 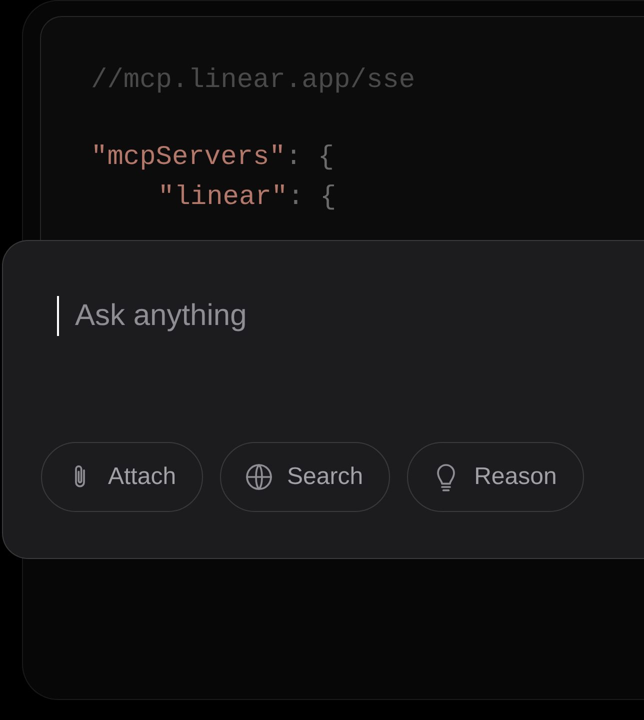 What do you see at coordinates (247, 198) in the screenshot?
I see `code-line: "linear": {` at bounding box center [247, 198].